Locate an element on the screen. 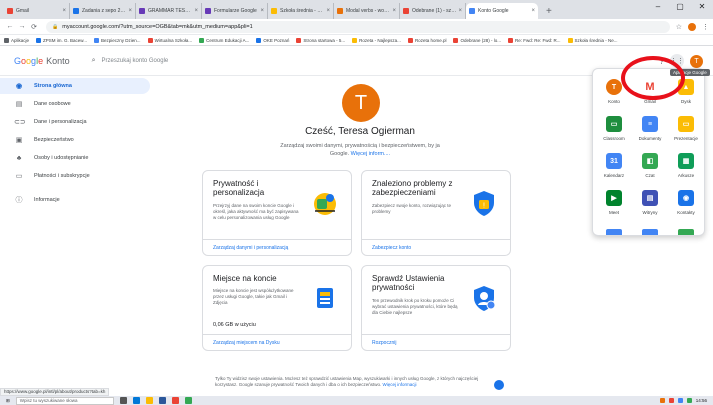  browser-tab: Gmail × is located at coordinates (37, 11).